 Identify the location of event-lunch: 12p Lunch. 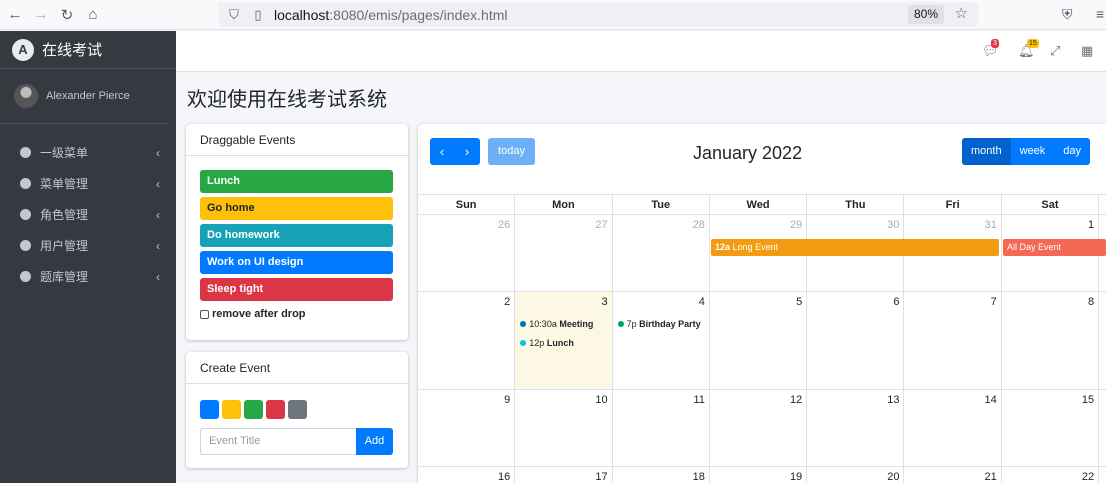
(547, 343).